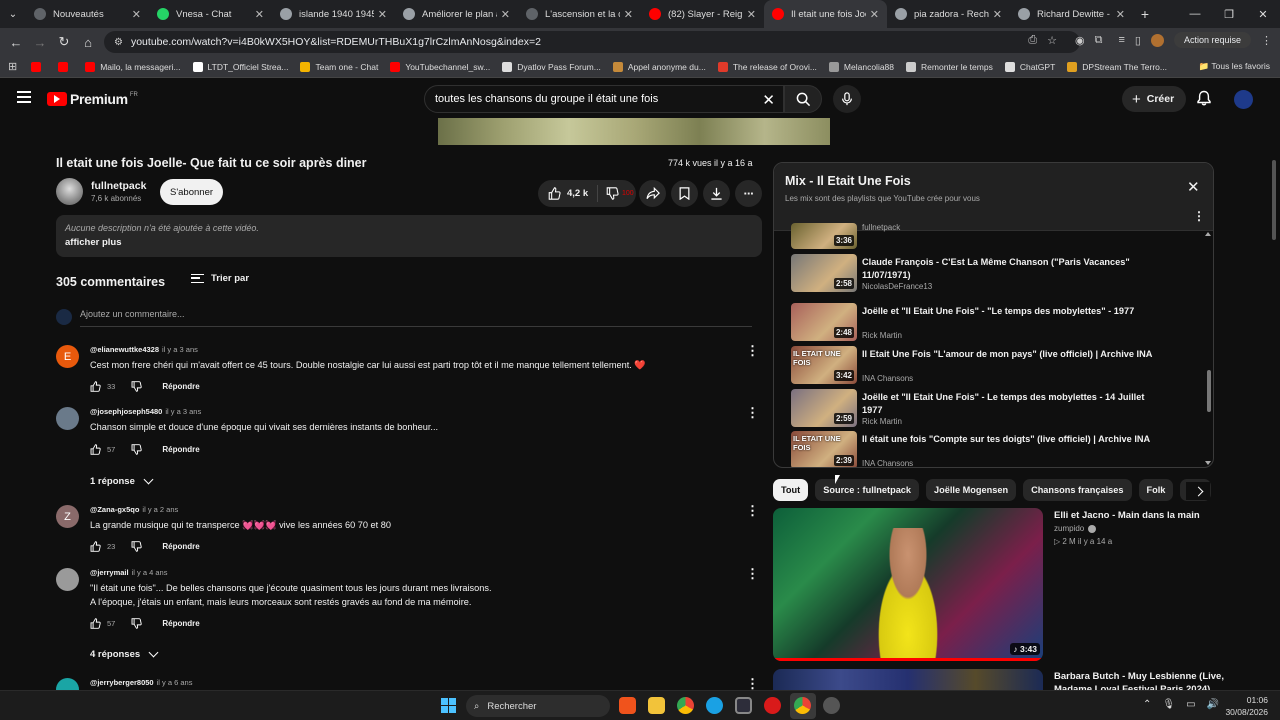 The image size is (1280, 720). Describe the element at coordinates (1139, 515) in the screenshot. I see `recommendation-title: Elli et Jacno - Main dans la main` at that location.